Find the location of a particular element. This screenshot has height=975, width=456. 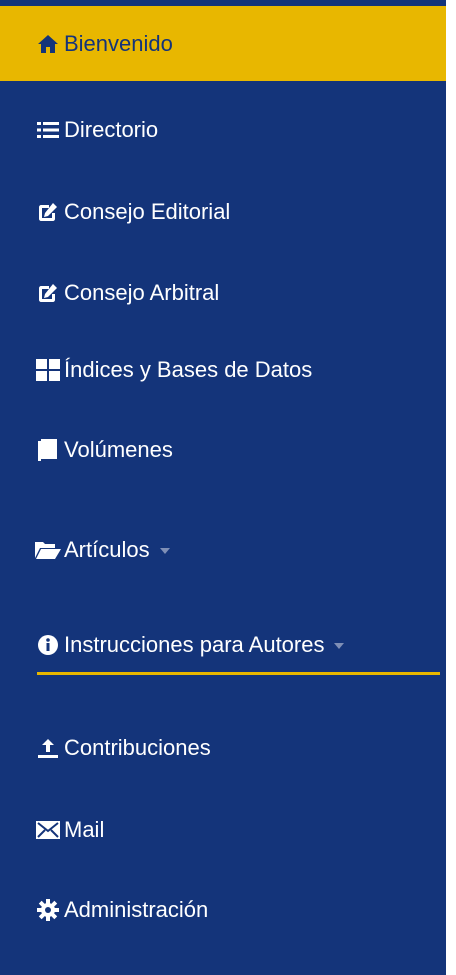

nav-item-label: Instrucciones para Autores is located at coordinates (194, 644).